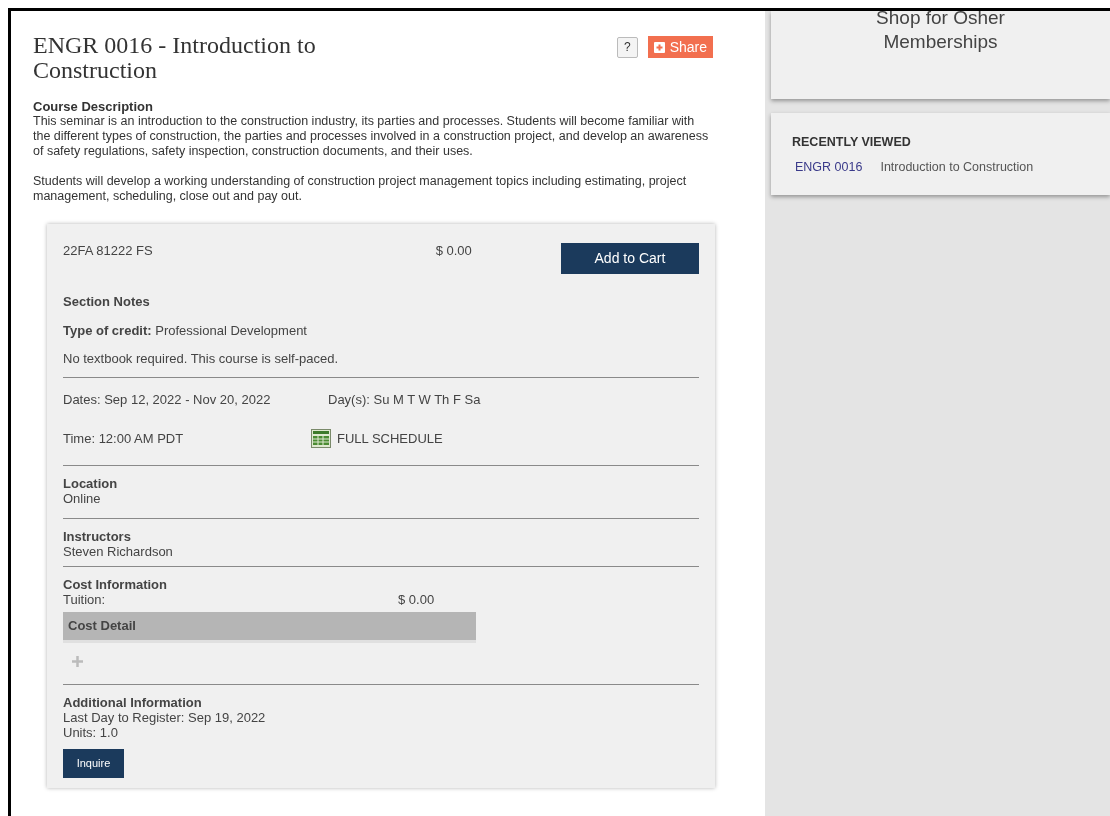 This screenshot has height=816, width=1110. I want to click on add-to-cart-button: Add to Cart, so click(629, 258).